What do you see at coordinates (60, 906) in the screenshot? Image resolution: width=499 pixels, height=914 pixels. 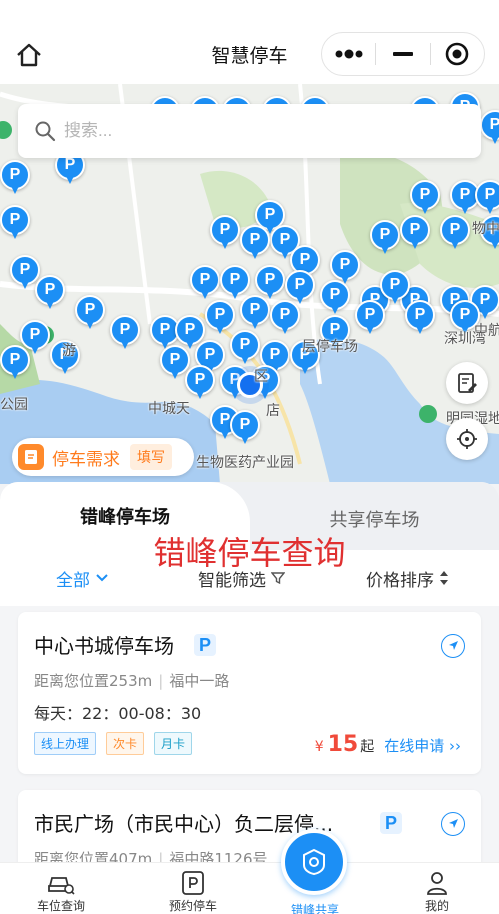 I see `nav-label: 车位查询` at bounding box center [60, 906].